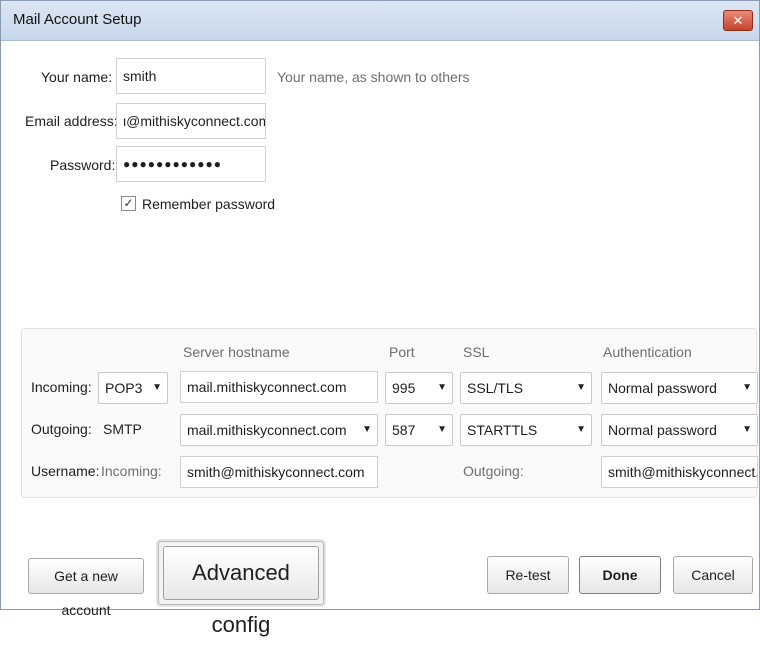  What do you see at coordinates (77, 77) in the screenshot?
I see `name-label: Your name:` at bounding box center [77, 77].